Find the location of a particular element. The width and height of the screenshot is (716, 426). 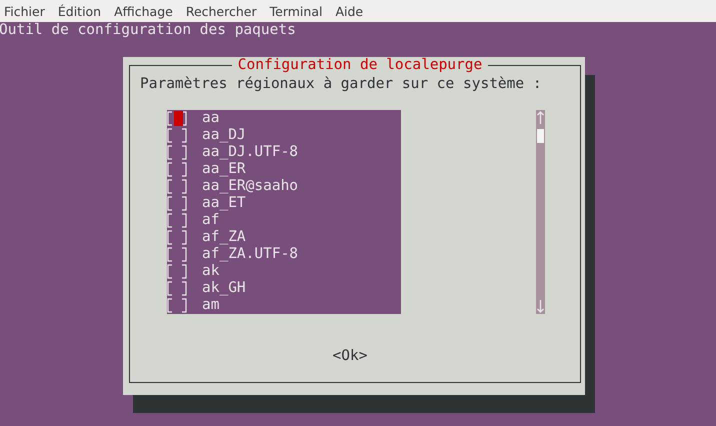

locale-label: am is located at coordinates (211, 305).